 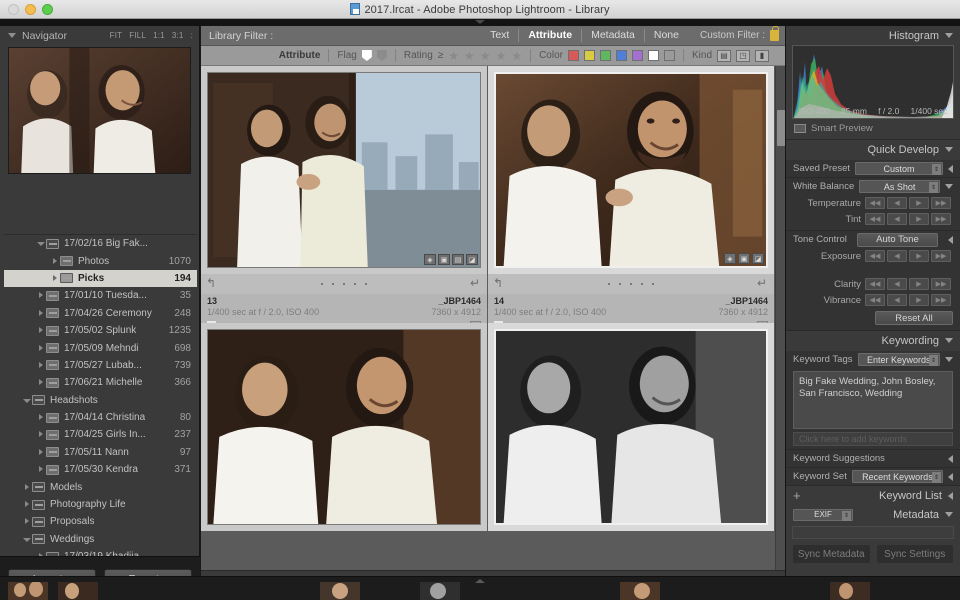 What do you see at coordinates (499, 35) in the screenshot?
I see `library-filter-tab-text: Text` at bounding box center [499, 35].